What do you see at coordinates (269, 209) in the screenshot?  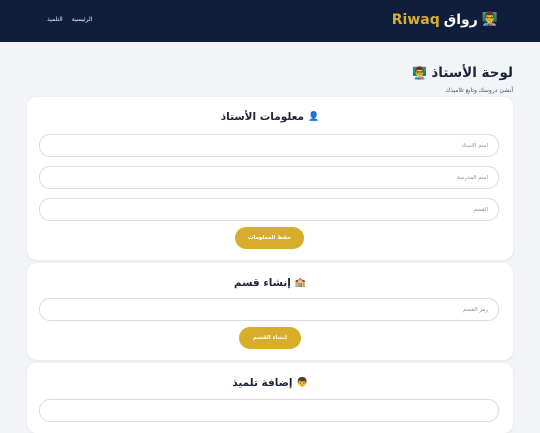 I see `class-input` at bounding box center [269, 209].